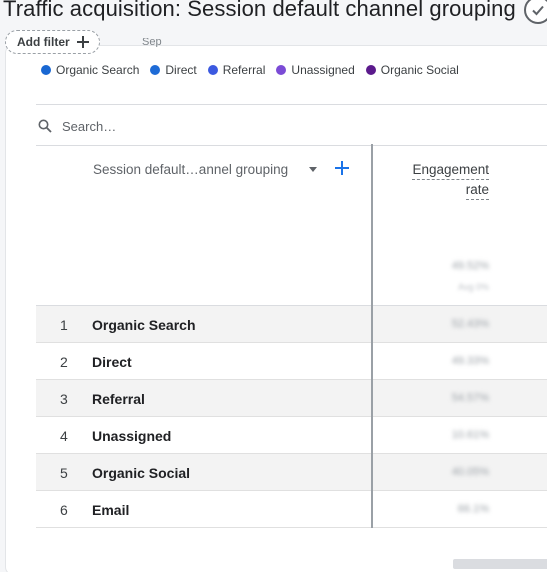 The image size is (547, 572). What do you see at coordinates (419, 70) in the screenshot?
I see `legend-label: Organic Social` at bounding box center [419, 70].